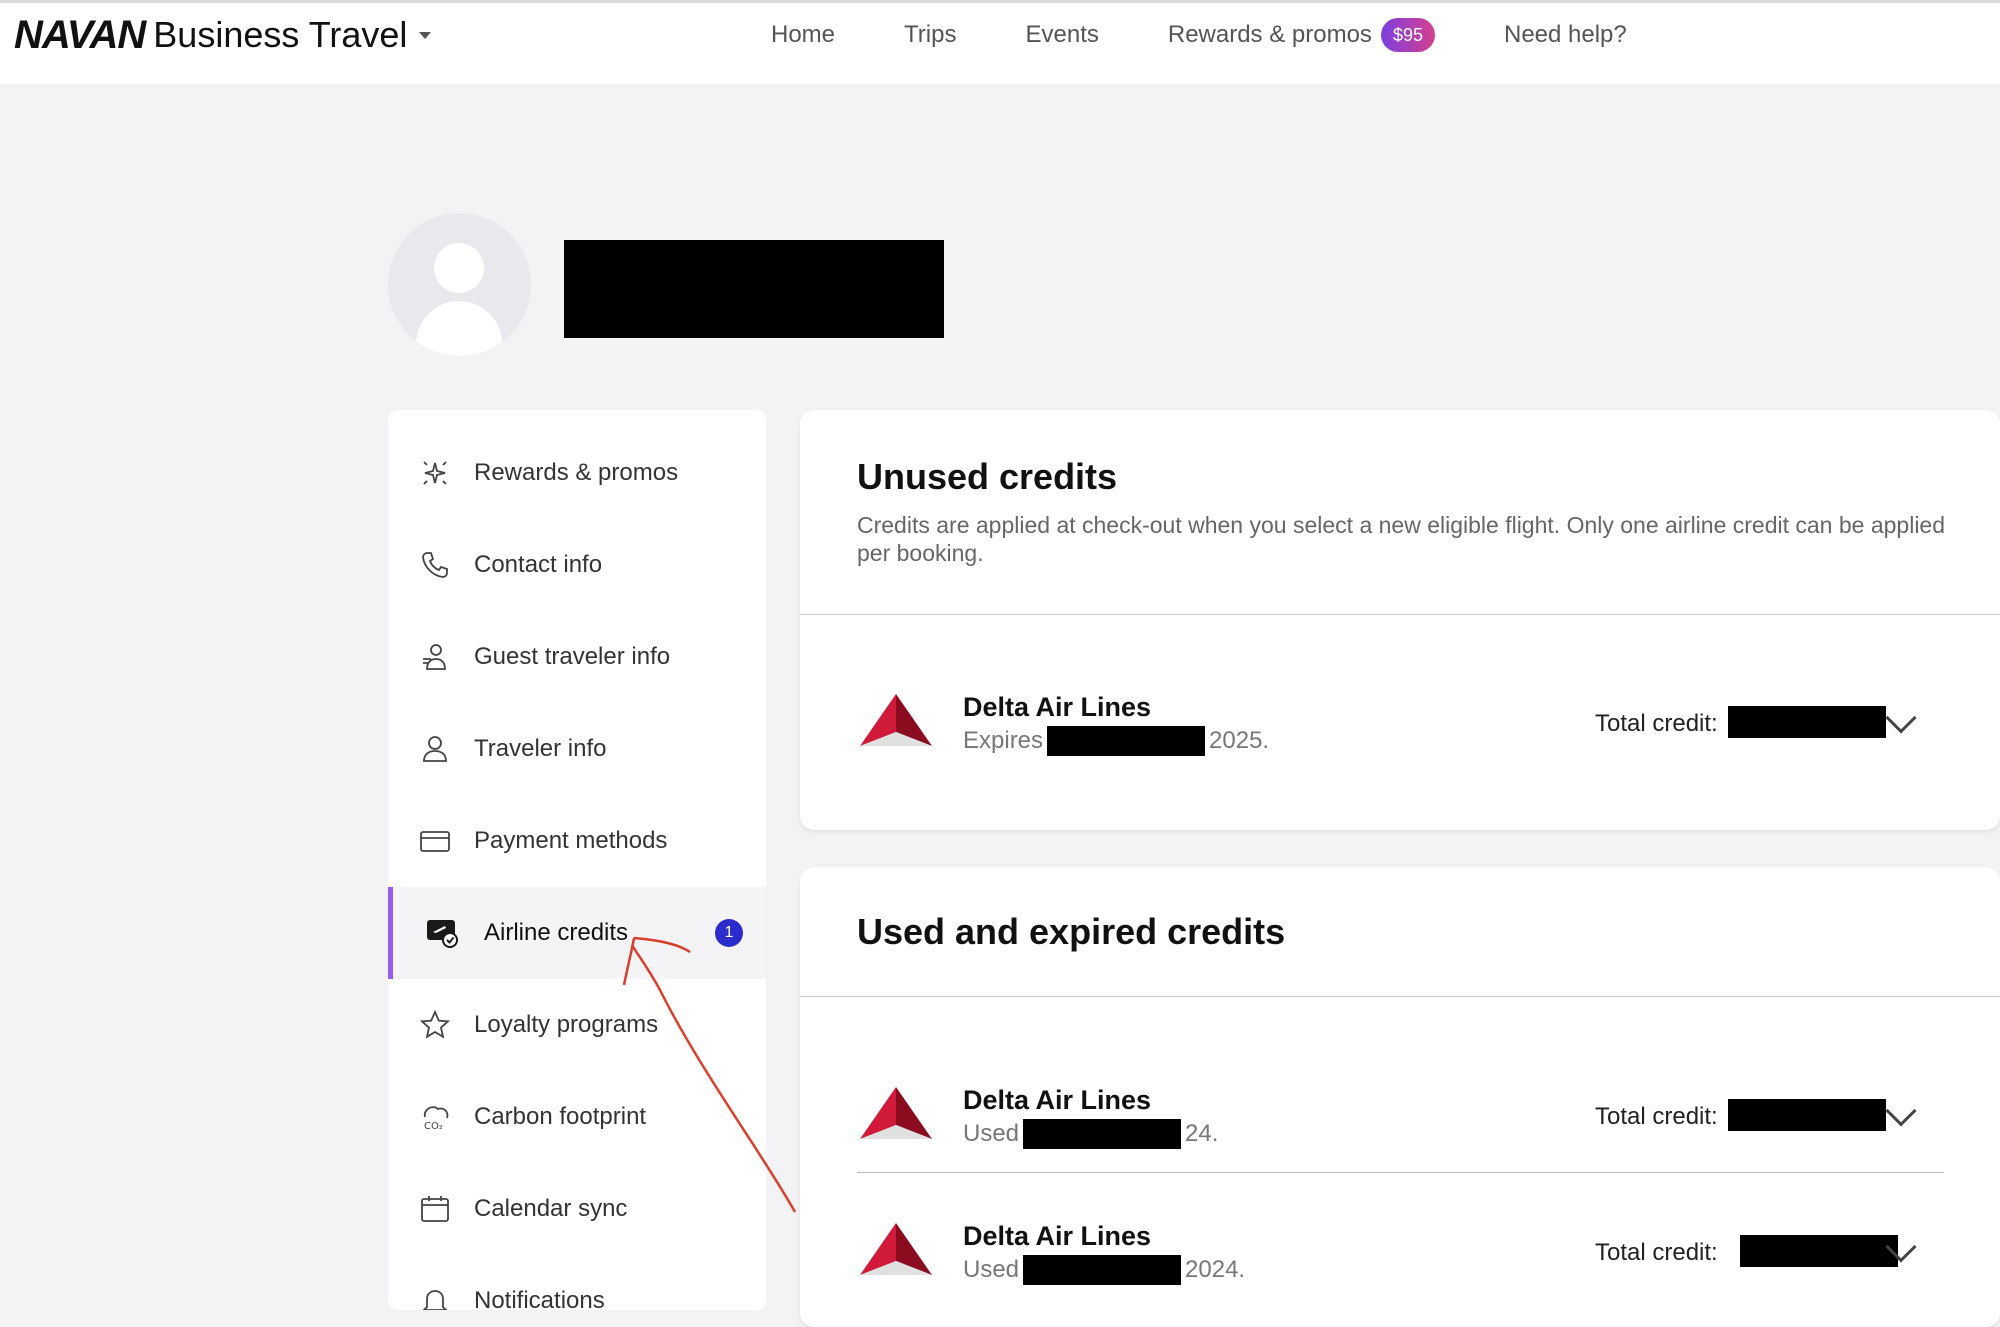 This screenshot has height=1327, width=2000. What do you see at coordinates (280, 34) in the screenshot?
I see `brand-product-name: Business Travel` at bounding box center [280, 34].